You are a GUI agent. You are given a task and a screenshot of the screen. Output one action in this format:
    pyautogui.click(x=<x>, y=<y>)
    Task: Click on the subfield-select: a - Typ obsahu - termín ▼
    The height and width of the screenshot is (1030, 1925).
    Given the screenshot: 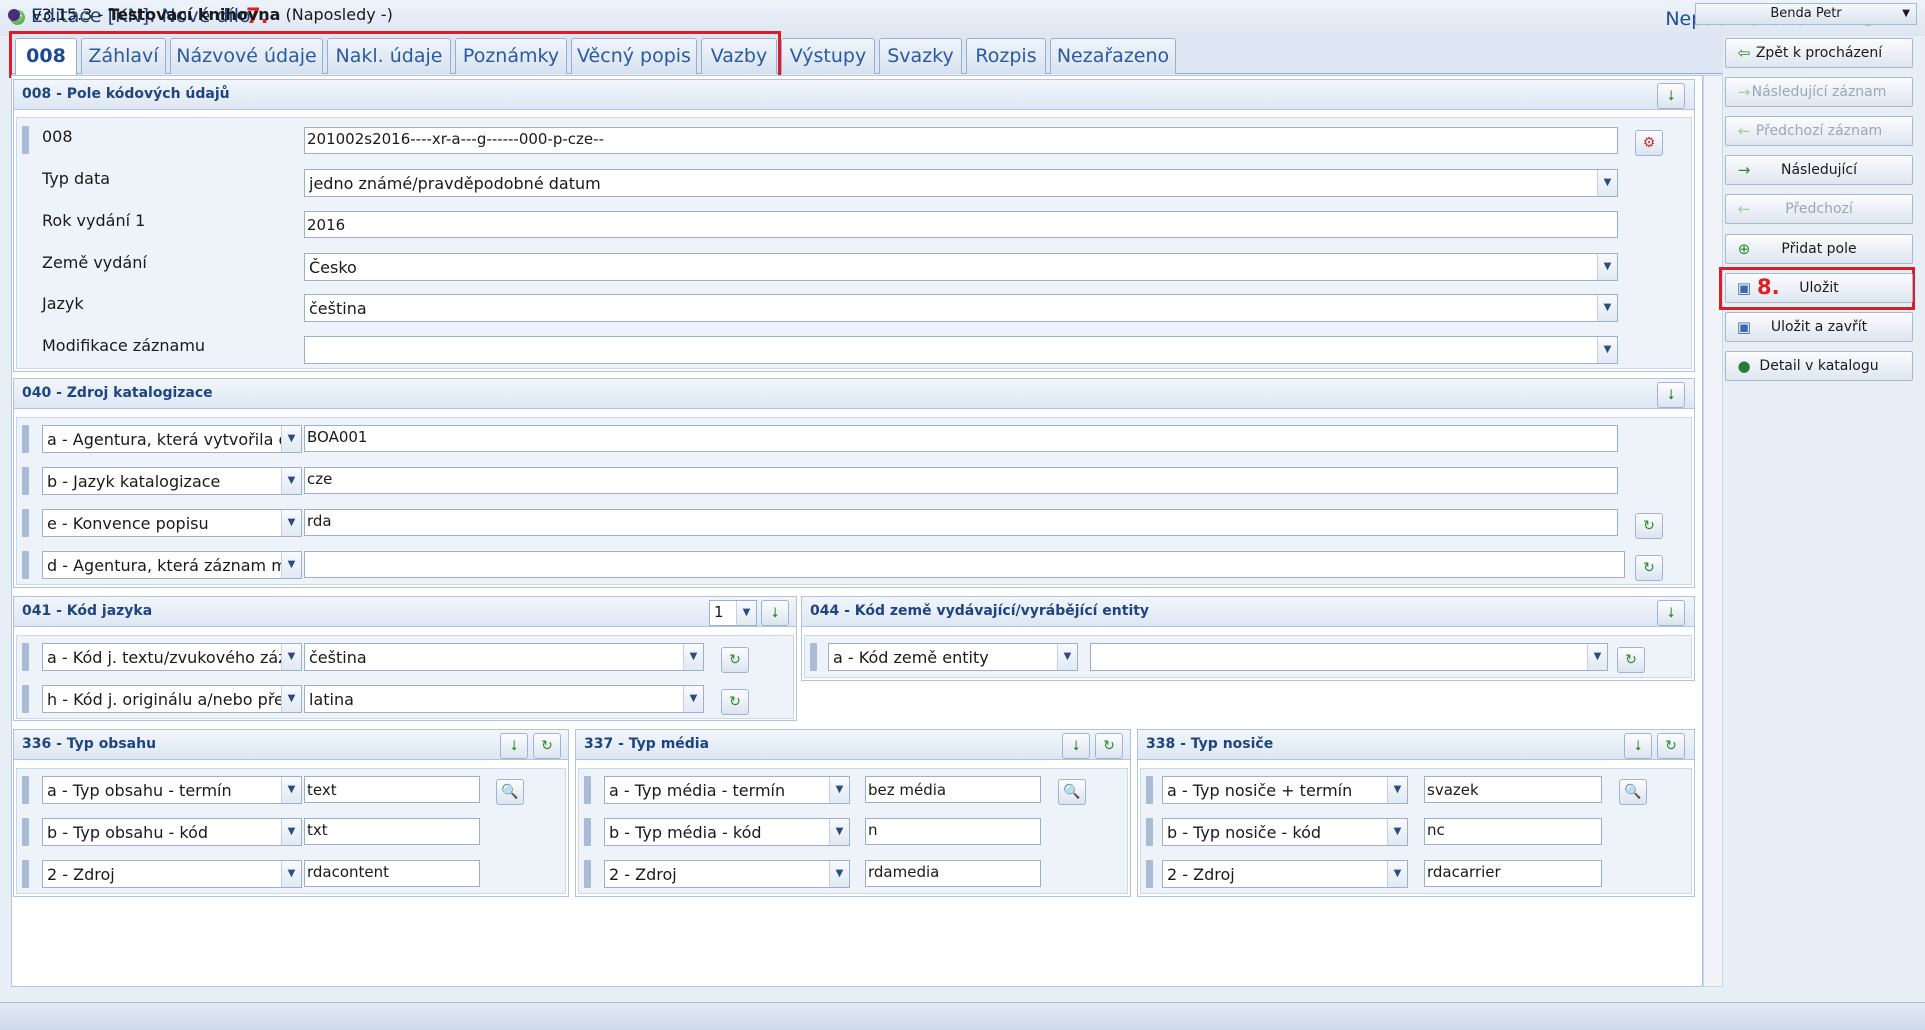 What is the action you would take?
    pyautogui.click(x=172, y=790)
    